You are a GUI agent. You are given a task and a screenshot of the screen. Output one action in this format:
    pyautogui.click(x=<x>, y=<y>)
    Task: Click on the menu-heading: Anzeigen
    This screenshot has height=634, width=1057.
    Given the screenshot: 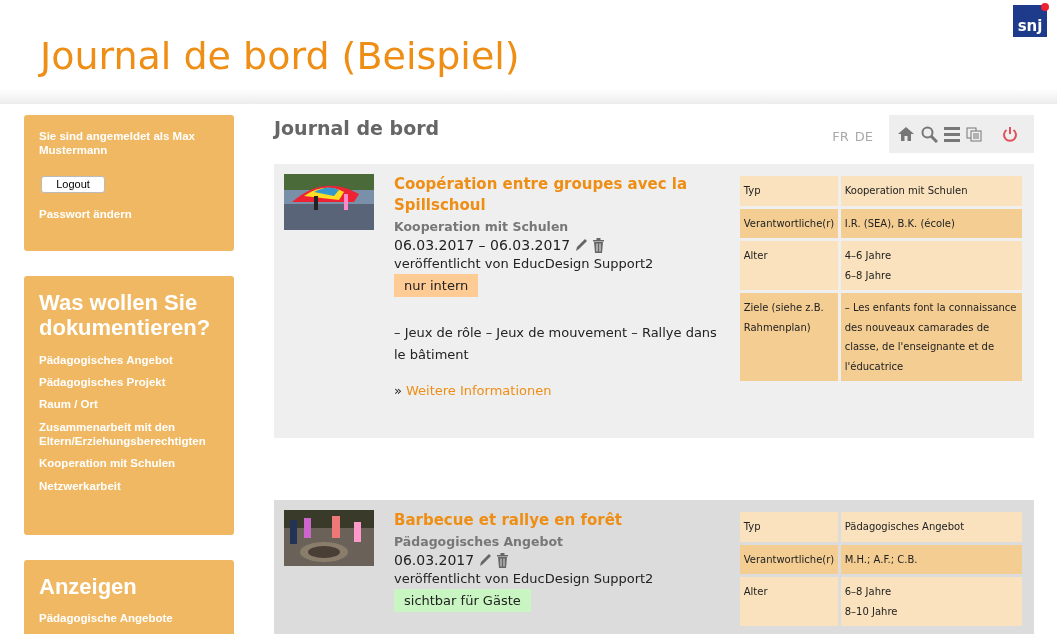 What is the action you would take?
    pyautogui.click(x=88, y=587)
    